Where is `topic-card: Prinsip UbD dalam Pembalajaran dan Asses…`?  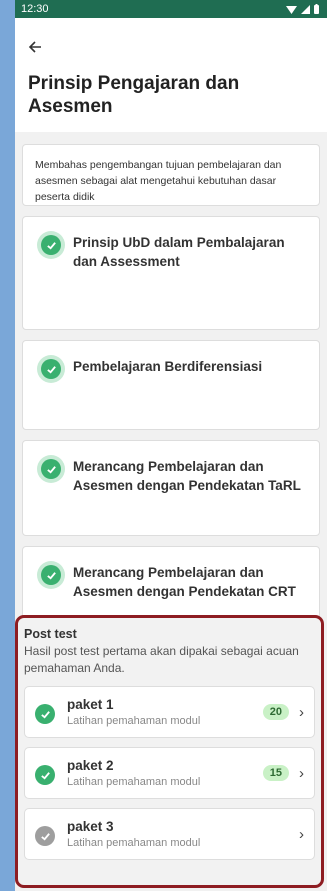 topic-card: Prinsip UbD dalam Pembalajaran dan Asses… is located at coordinates (171, 273).